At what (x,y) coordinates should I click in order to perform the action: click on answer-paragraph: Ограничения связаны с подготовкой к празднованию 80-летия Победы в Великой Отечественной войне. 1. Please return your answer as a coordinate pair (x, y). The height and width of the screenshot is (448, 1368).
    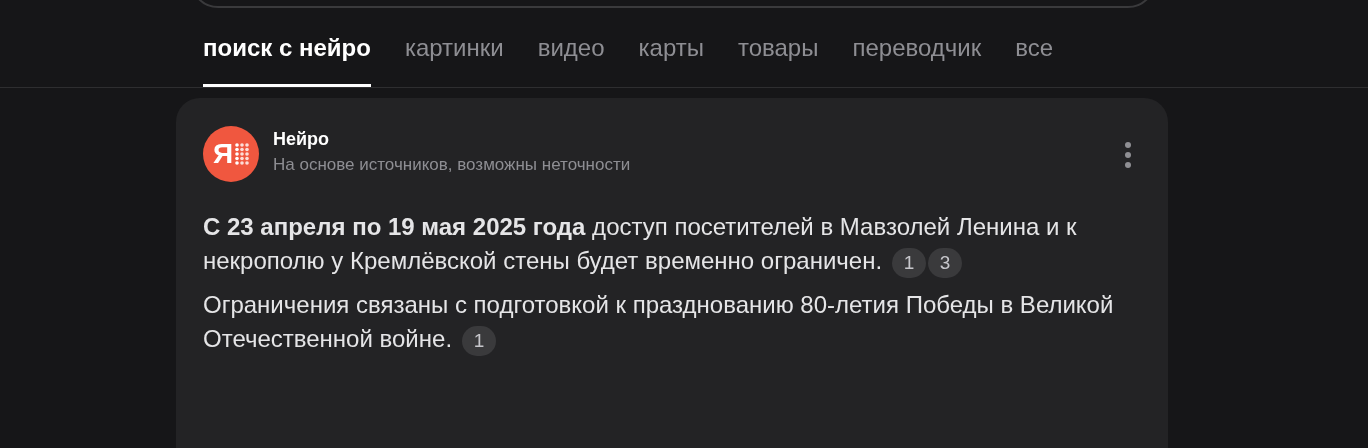
    Looking at the image, I should click on (675, 322).